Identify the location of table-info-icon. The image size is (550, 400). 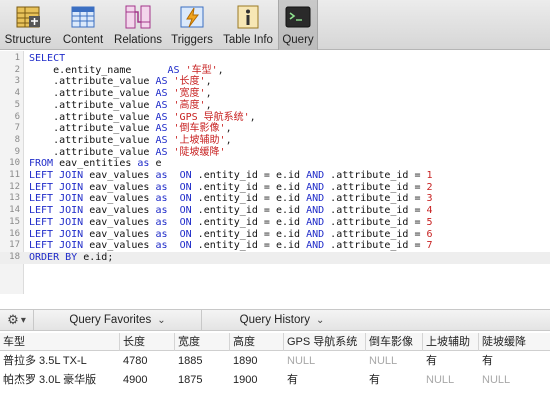
(248, 17).